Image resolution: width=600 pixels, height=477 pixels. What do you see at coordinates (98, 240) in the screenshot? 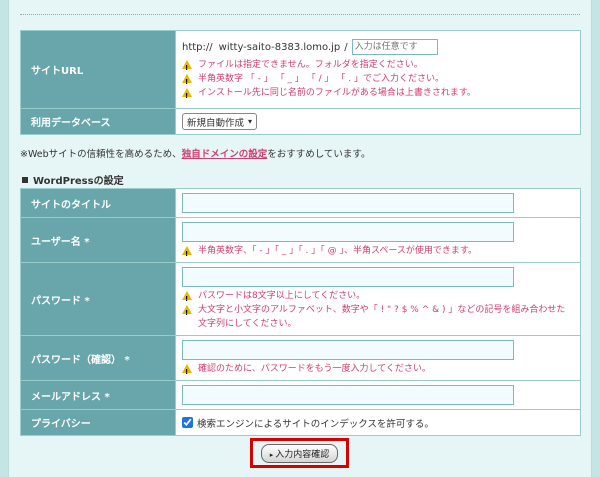
I see `username-label: ユーザー名 *` at bounding box center [98, 240].